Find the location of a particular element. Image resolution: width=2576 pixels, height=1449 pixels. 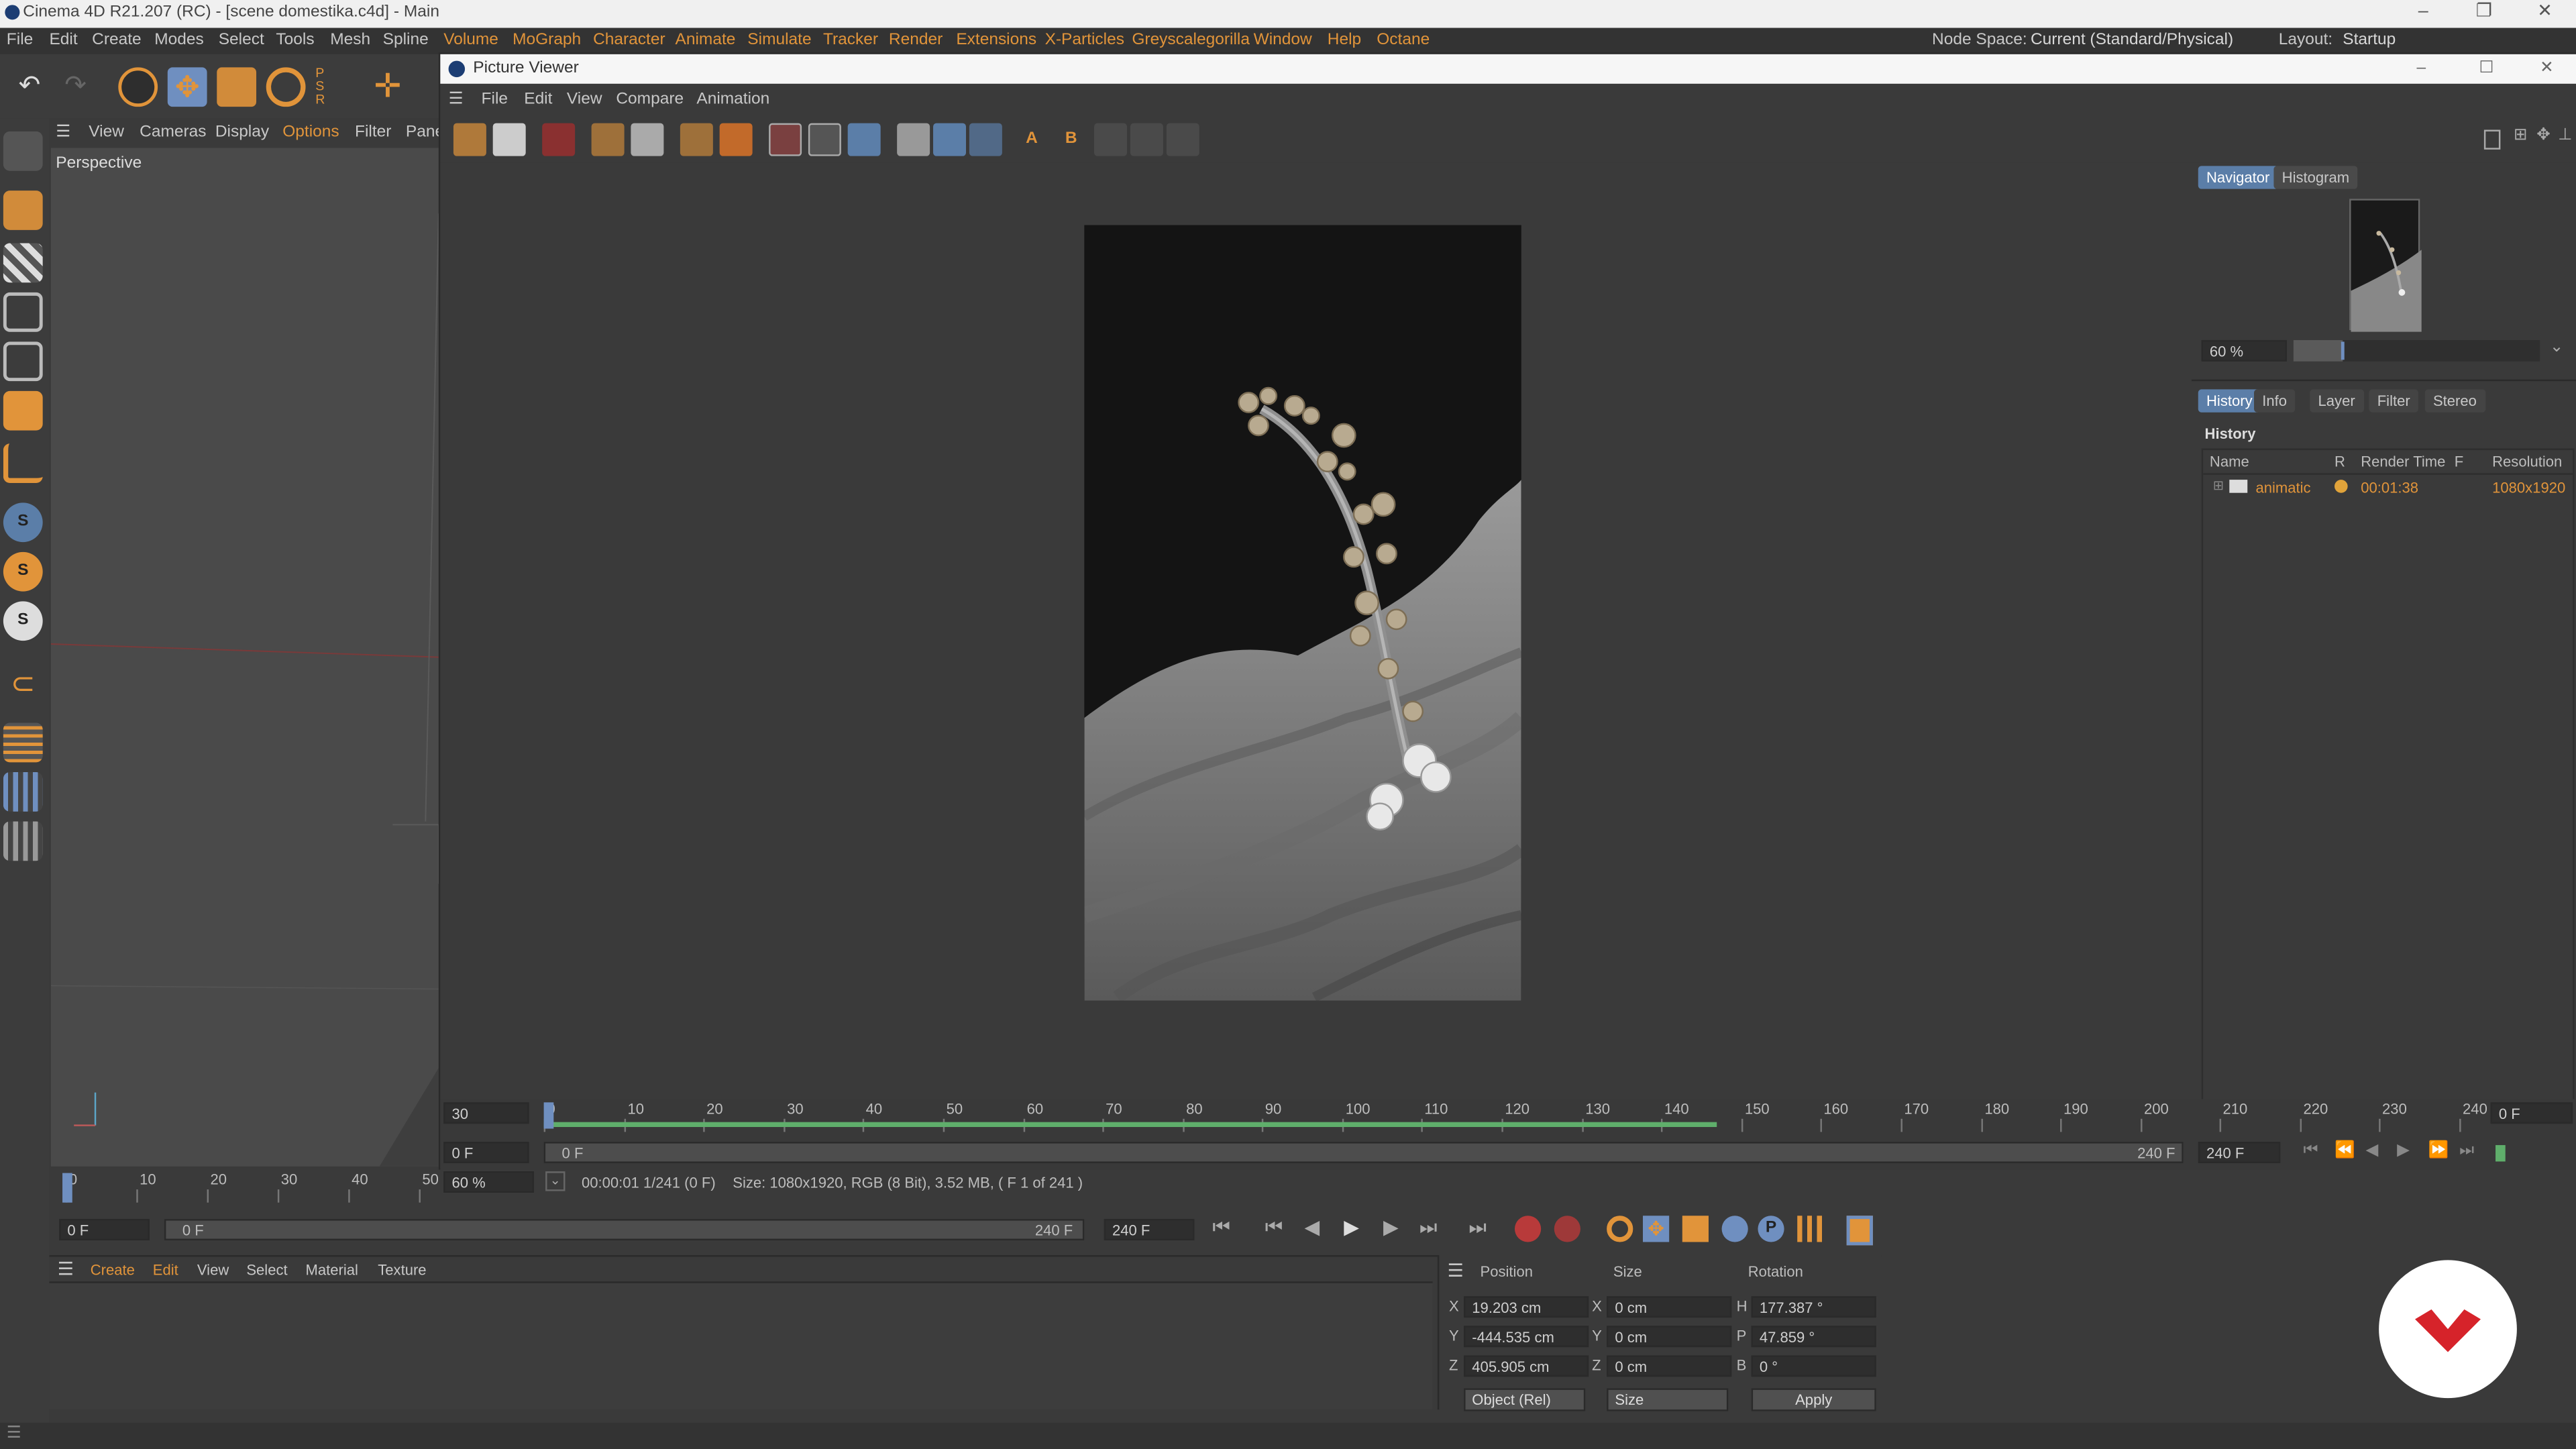

material-manager is located at coordinates (741, 1345).